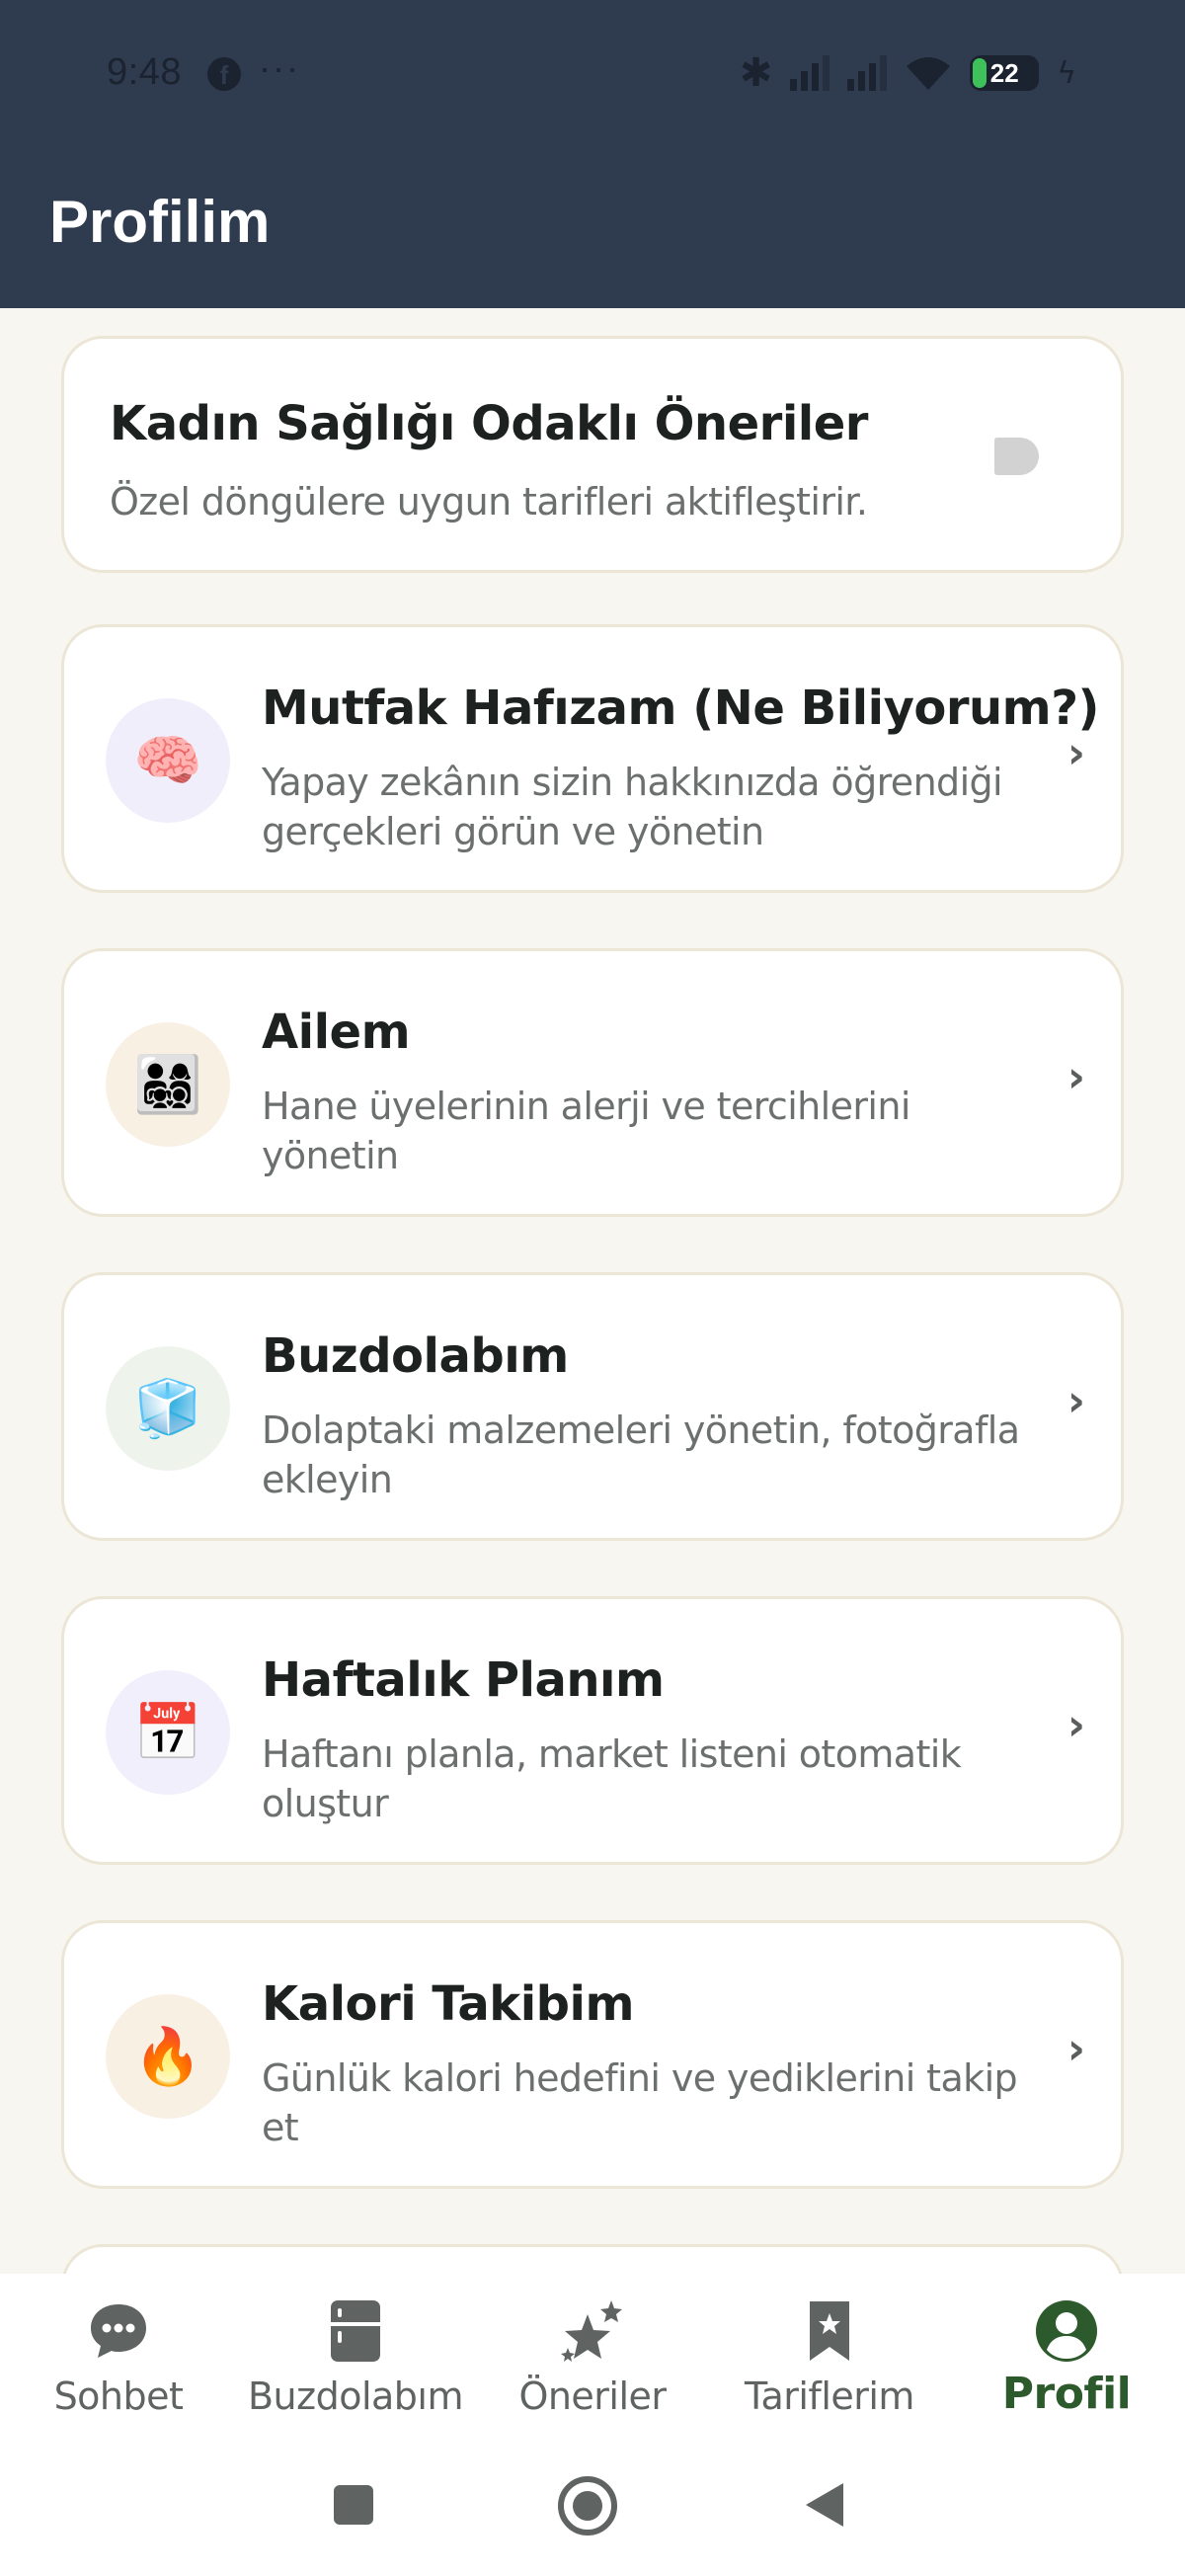  Describe the element at coordinates (587, 2505) in the screenshot. I see `home-button-icon` at that location.